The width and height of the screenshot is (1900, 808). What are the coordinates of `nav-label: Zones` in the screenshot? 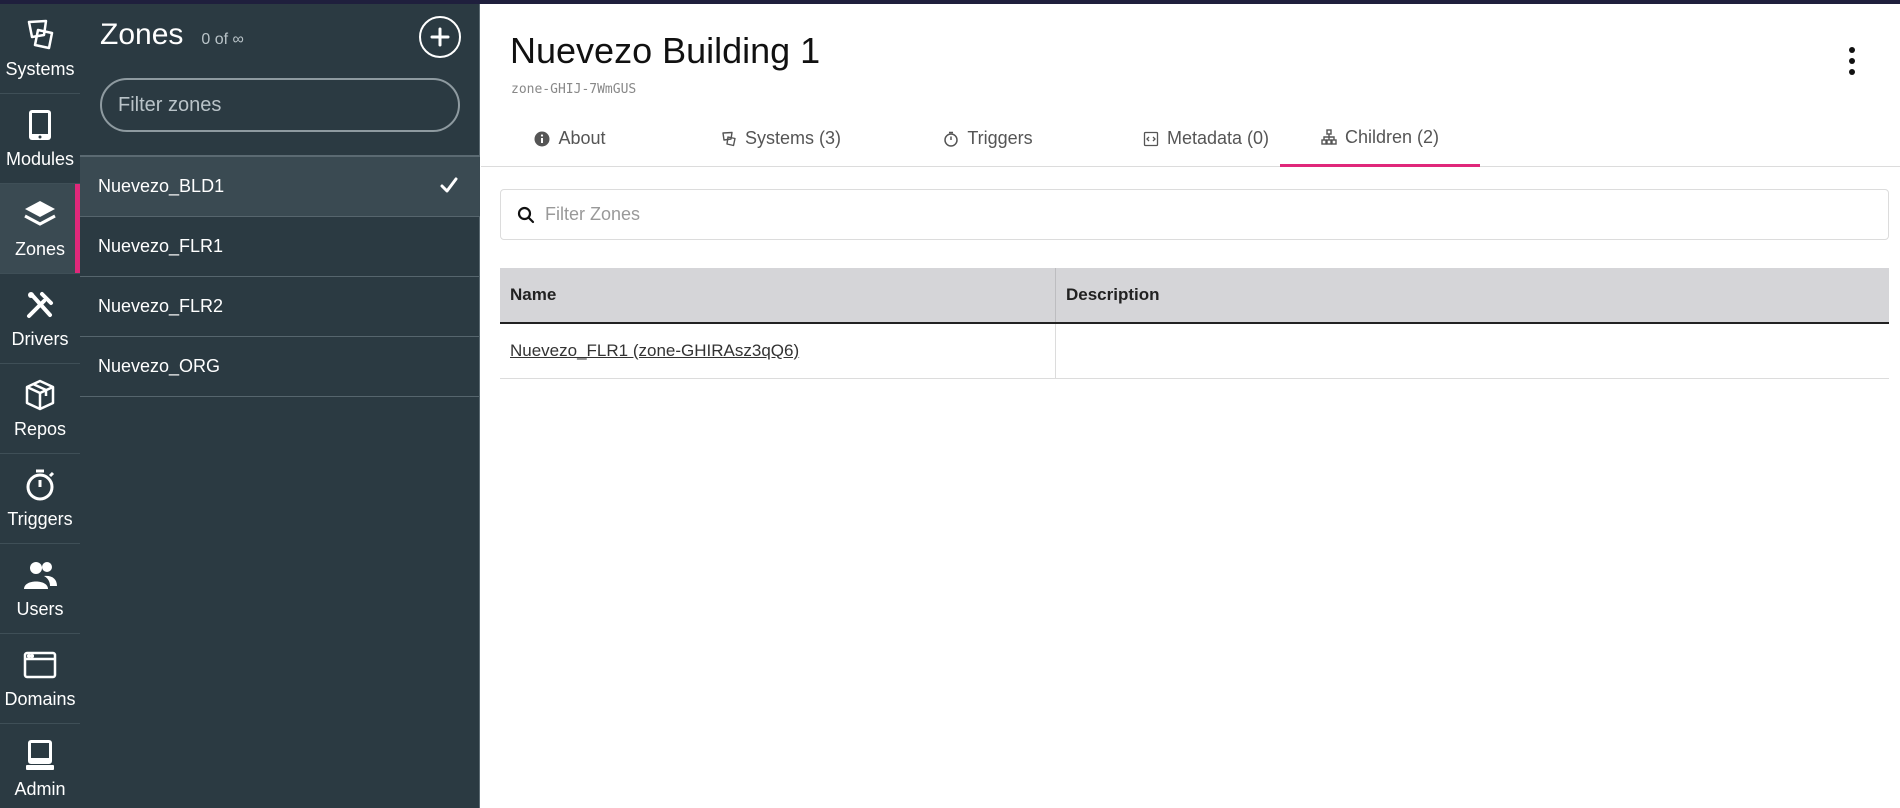 It's located at (40, 249).